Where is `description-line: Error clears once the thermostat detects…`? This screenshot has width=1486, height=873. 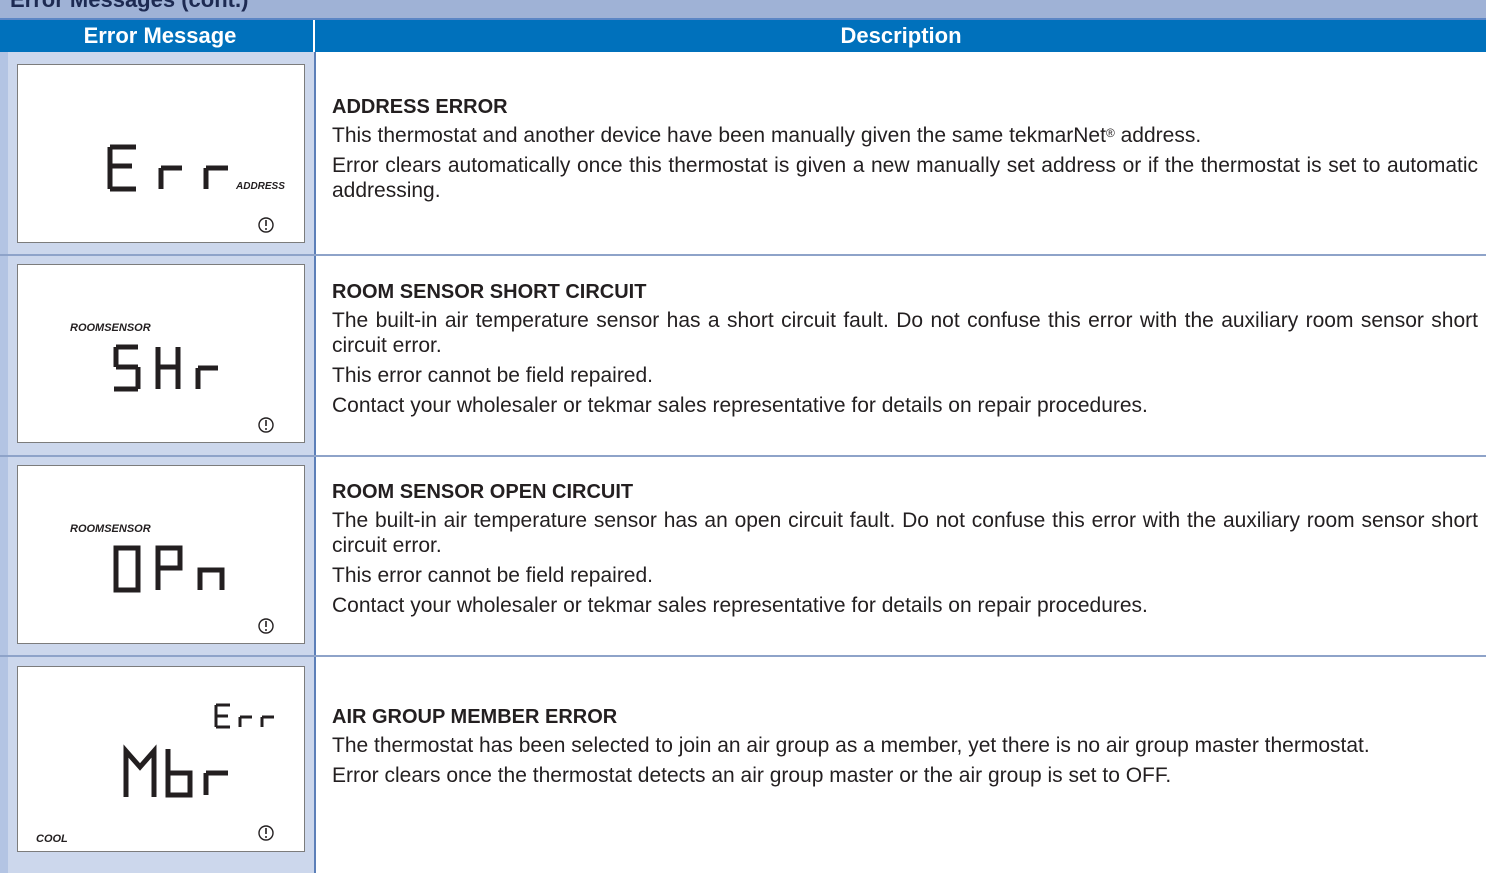
description-line: Error clears once the thermostat detects… is located at coordinates (752, 775).